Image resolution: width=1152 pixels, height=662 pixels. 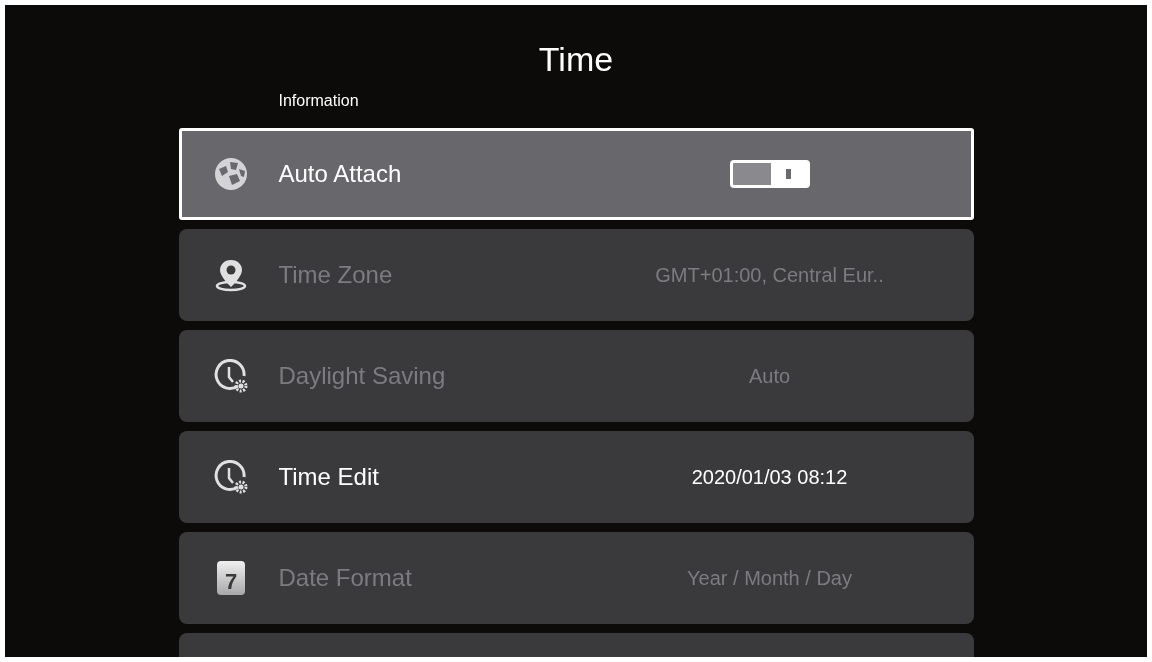 I want to click on setting-label: Daylight Saving, so click(x=362, y=376).